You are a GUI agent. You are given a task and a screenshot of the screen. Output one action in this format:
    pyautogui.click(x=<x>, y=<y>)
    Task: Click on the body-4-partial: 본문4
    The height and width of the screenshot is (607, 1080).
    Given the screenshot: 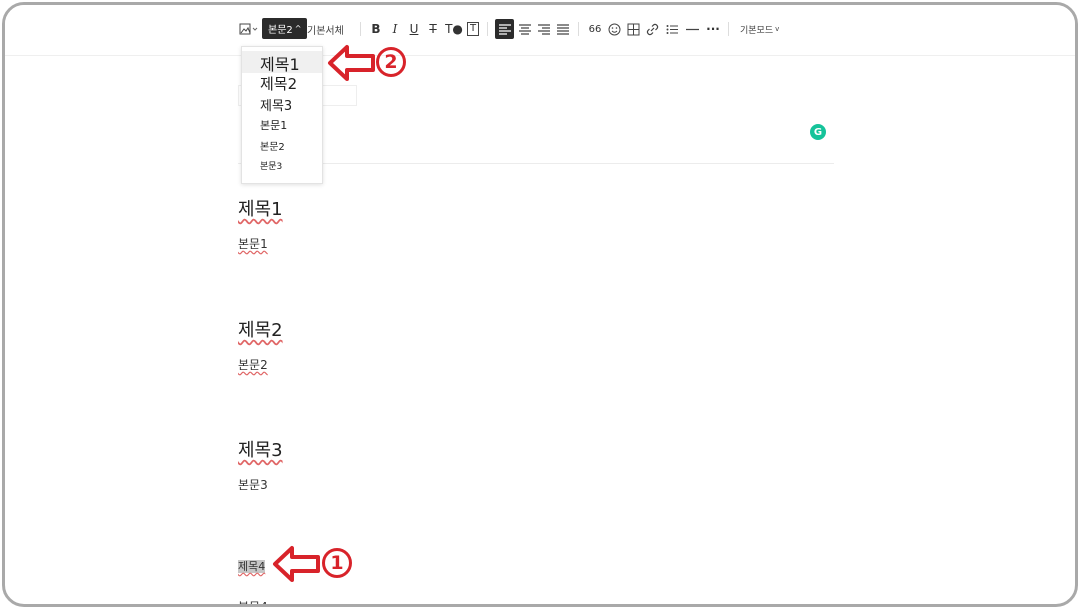 What is the action you would take?
    pyautogui.click(x=253, y=601)
    